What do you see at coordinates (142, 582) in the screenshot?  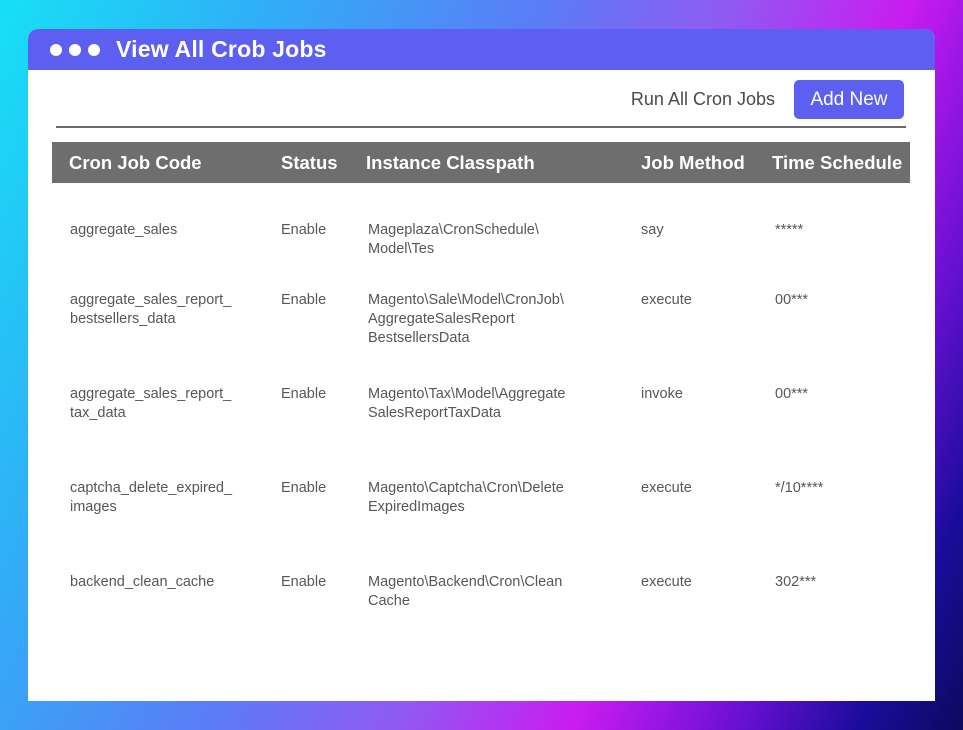 I see `cron-job-code-cell: backend_clean_cache` at bounding box center [142, 582].